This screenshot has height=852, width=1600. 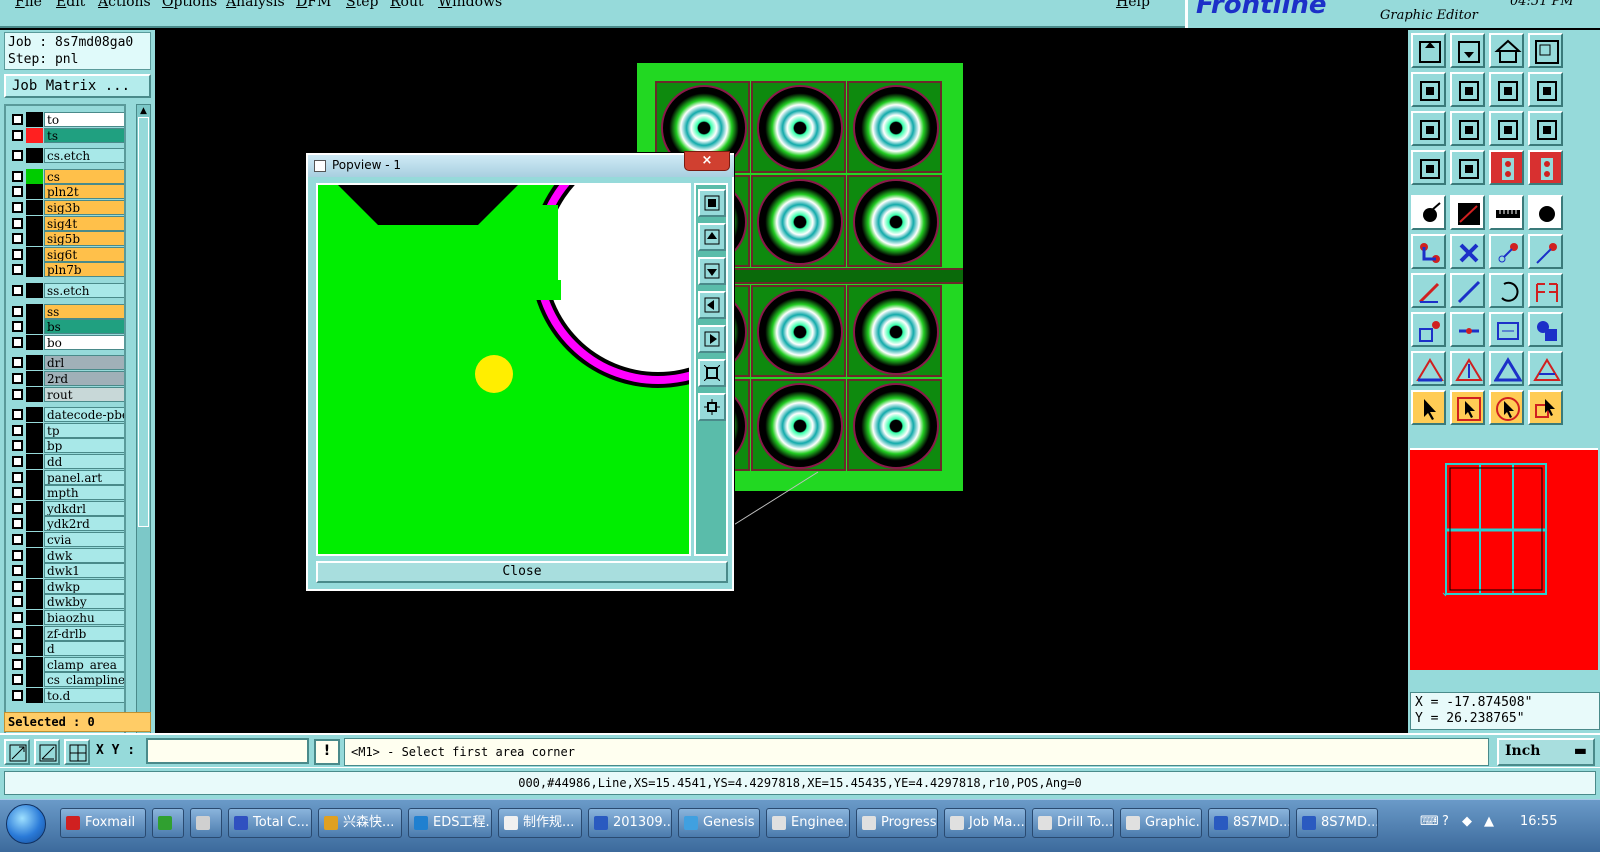 What do you see at coordinates (143, 111) in the screenshot?
I see `scroll-up-icon: ▲` at bounding box center [143, 111].